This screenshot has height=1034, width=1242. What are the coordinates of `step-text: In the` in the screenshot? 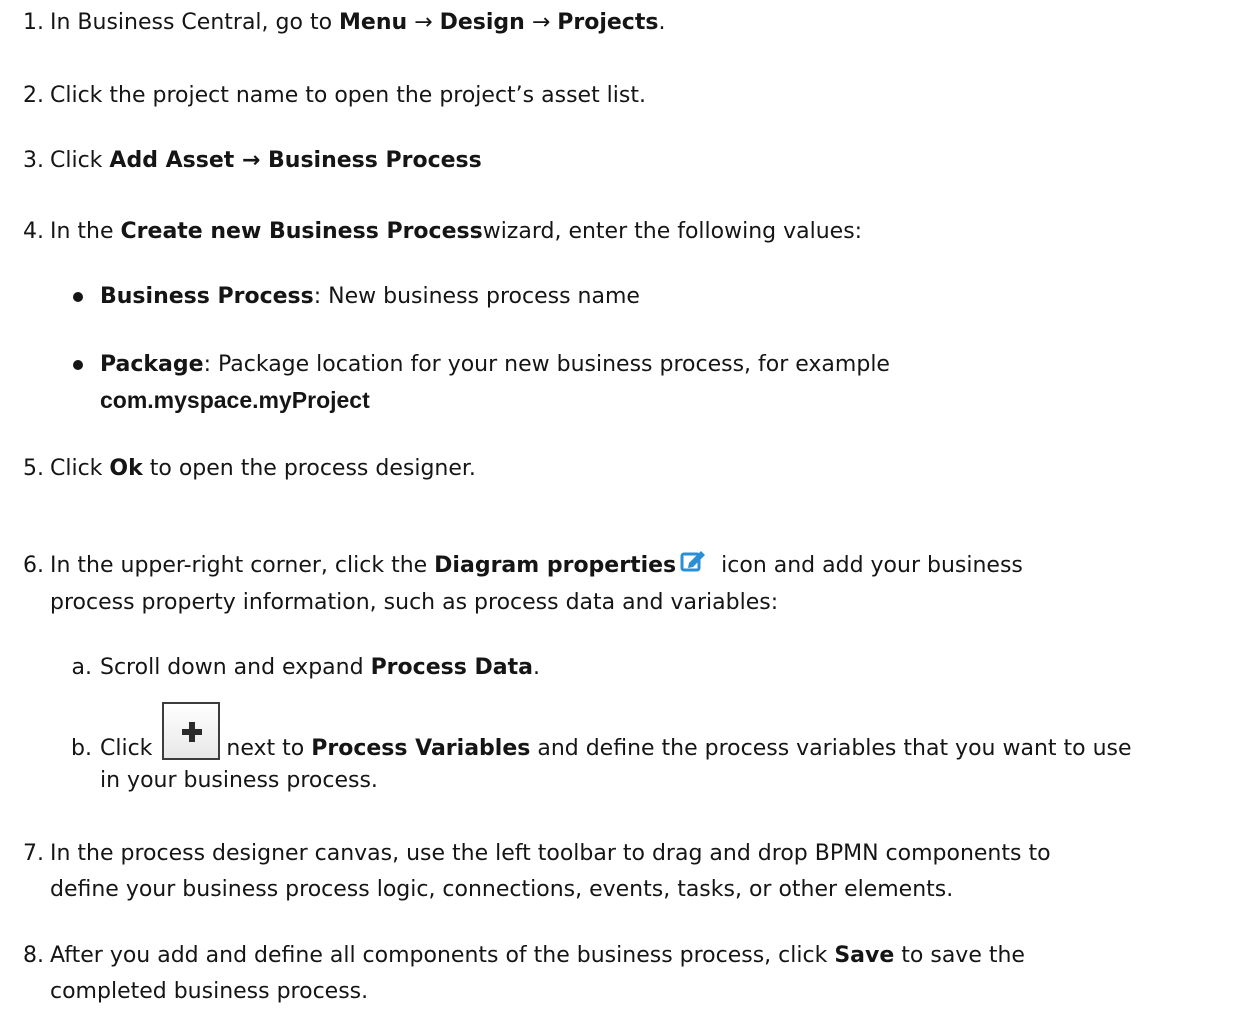 It's located at (85, 231).